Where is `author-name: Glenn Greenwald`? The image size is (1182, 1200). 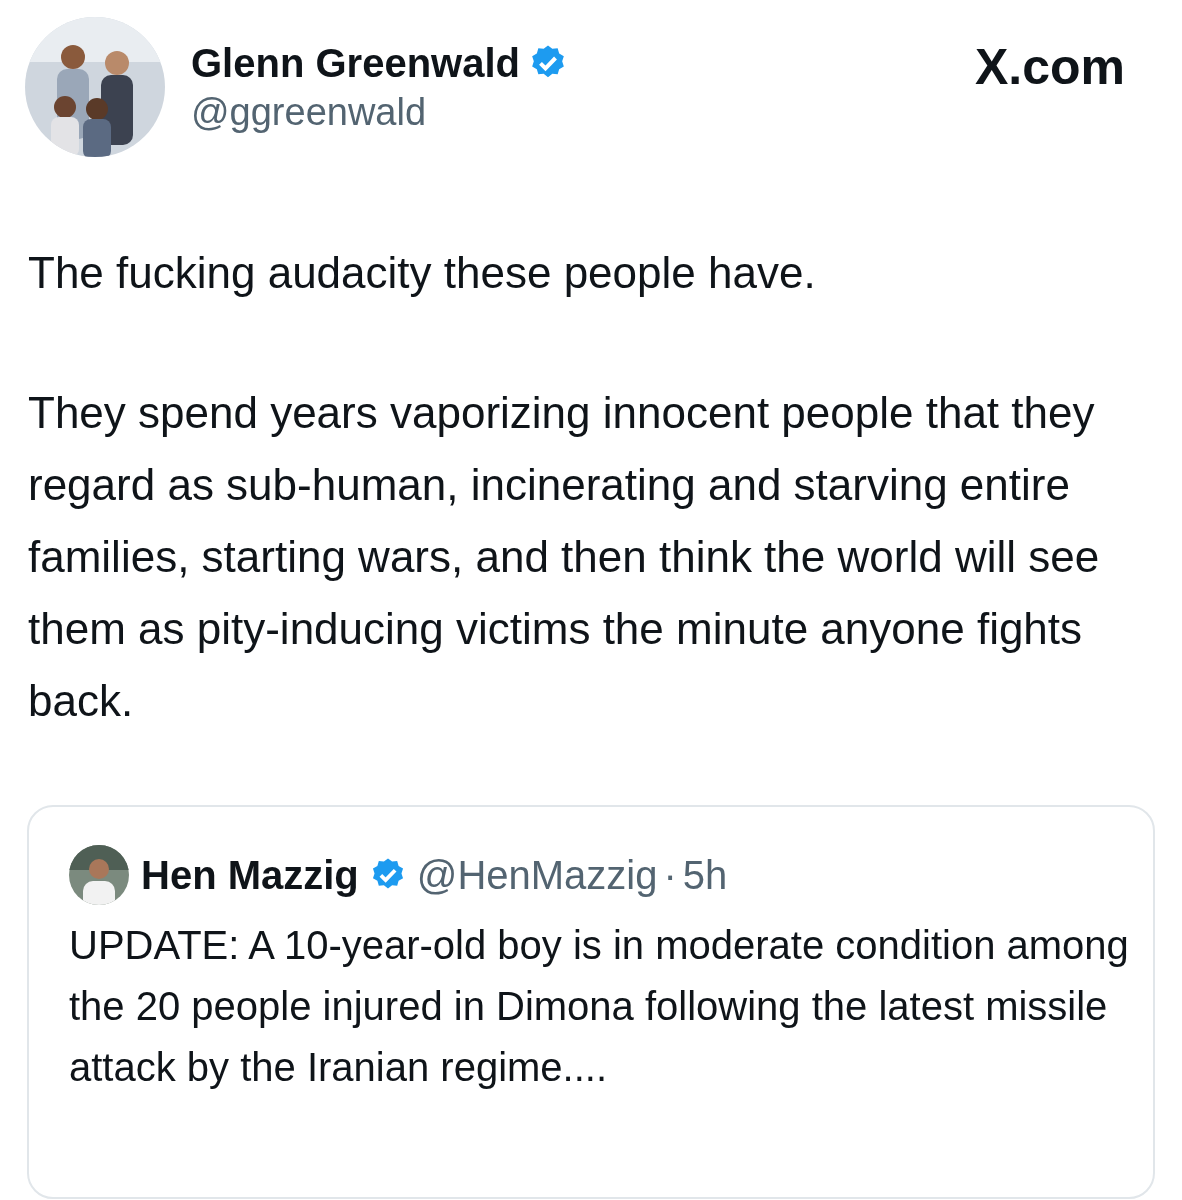 author-name: Glenn Greenwald is located at coordinates (355, 63).